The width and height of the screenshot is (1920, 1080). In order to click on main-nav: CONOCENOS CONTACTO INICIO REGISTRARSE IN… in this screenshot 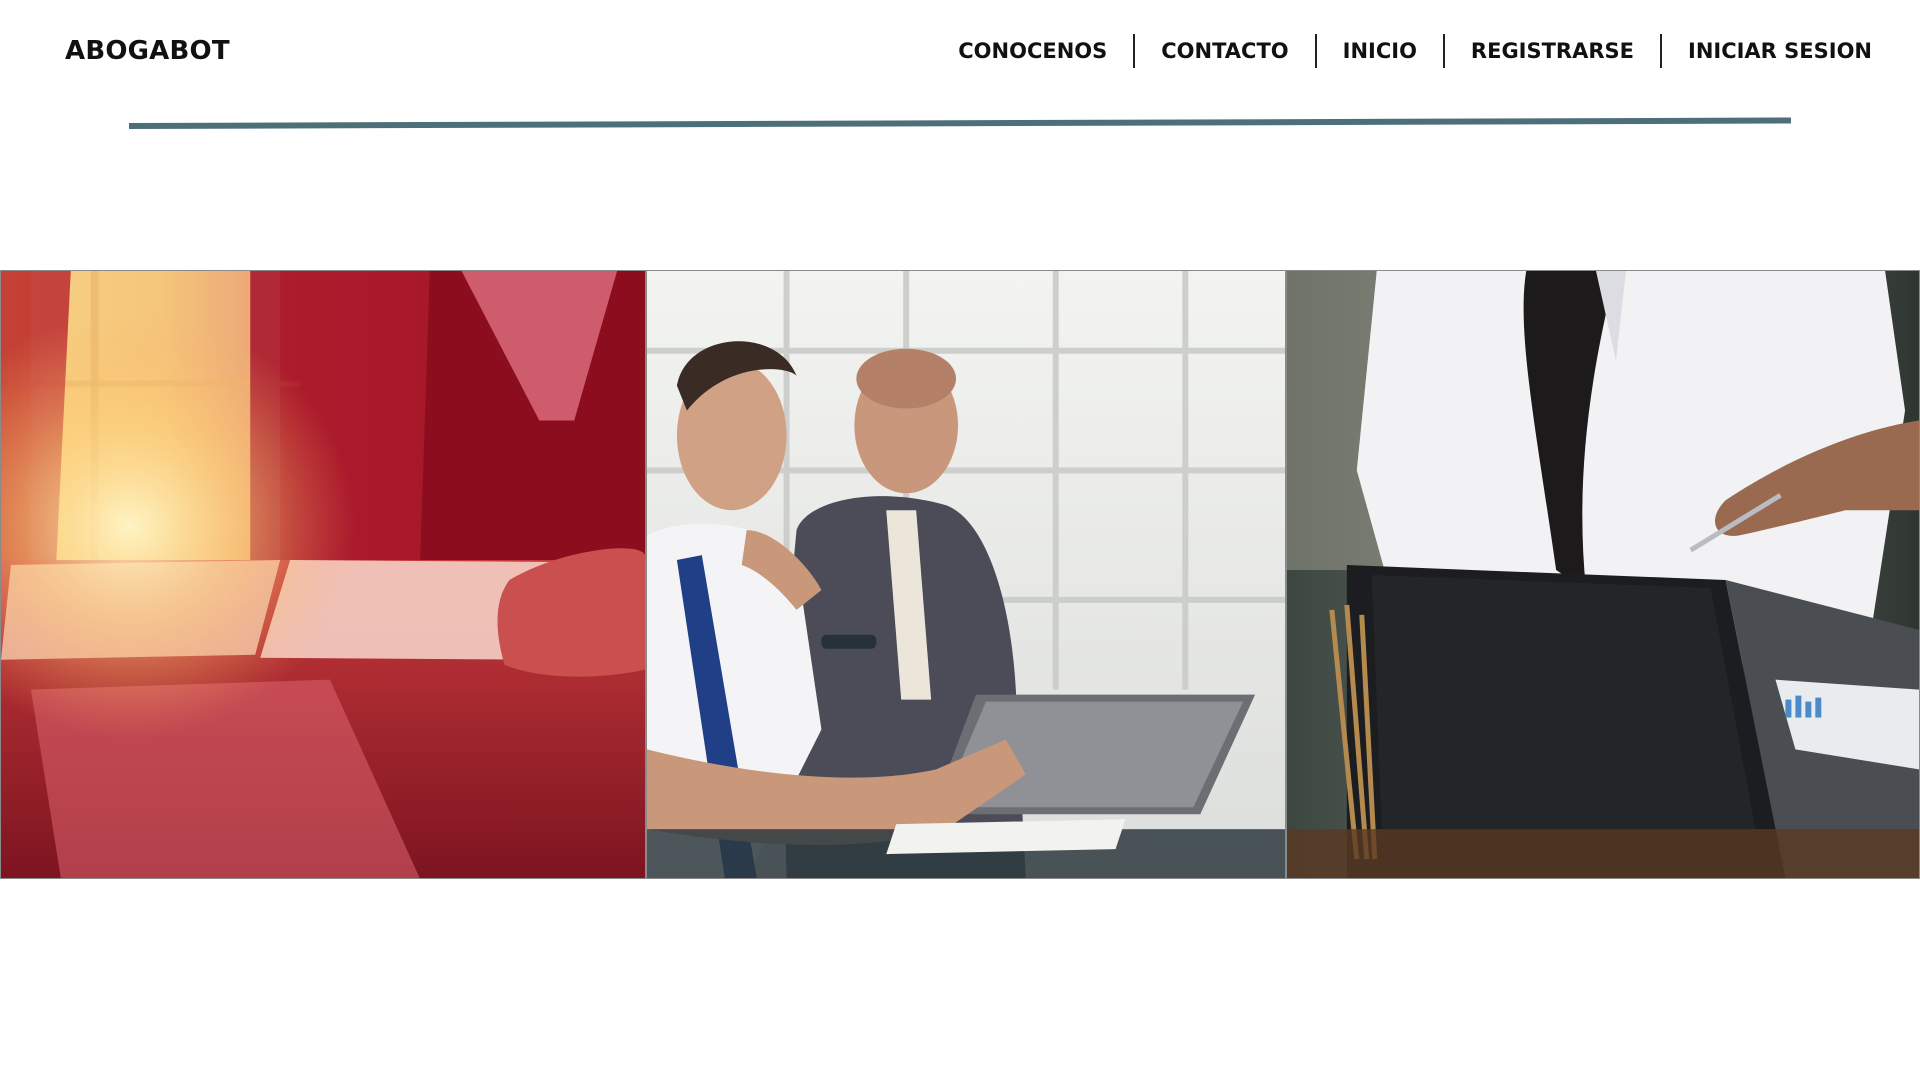, I will do `click(1402, 51)`.